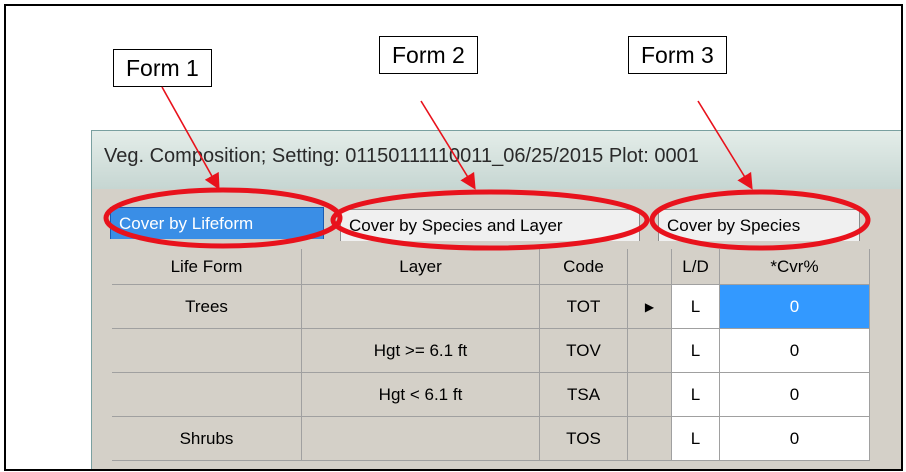  I want to click on callout-form-1: Form 1, so click(162, 68).